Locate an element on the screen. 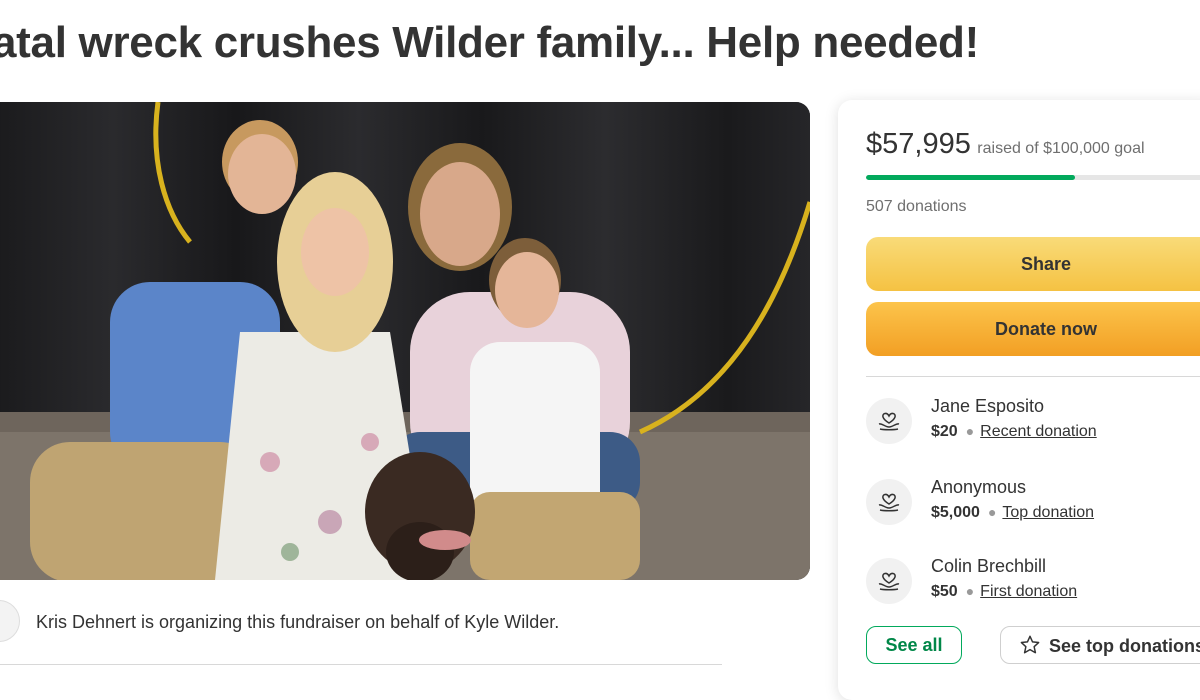 This screenshot has width=1200, height=700. donor-meta: $20 ● Recent donation is located at coordinates (1014, 432).